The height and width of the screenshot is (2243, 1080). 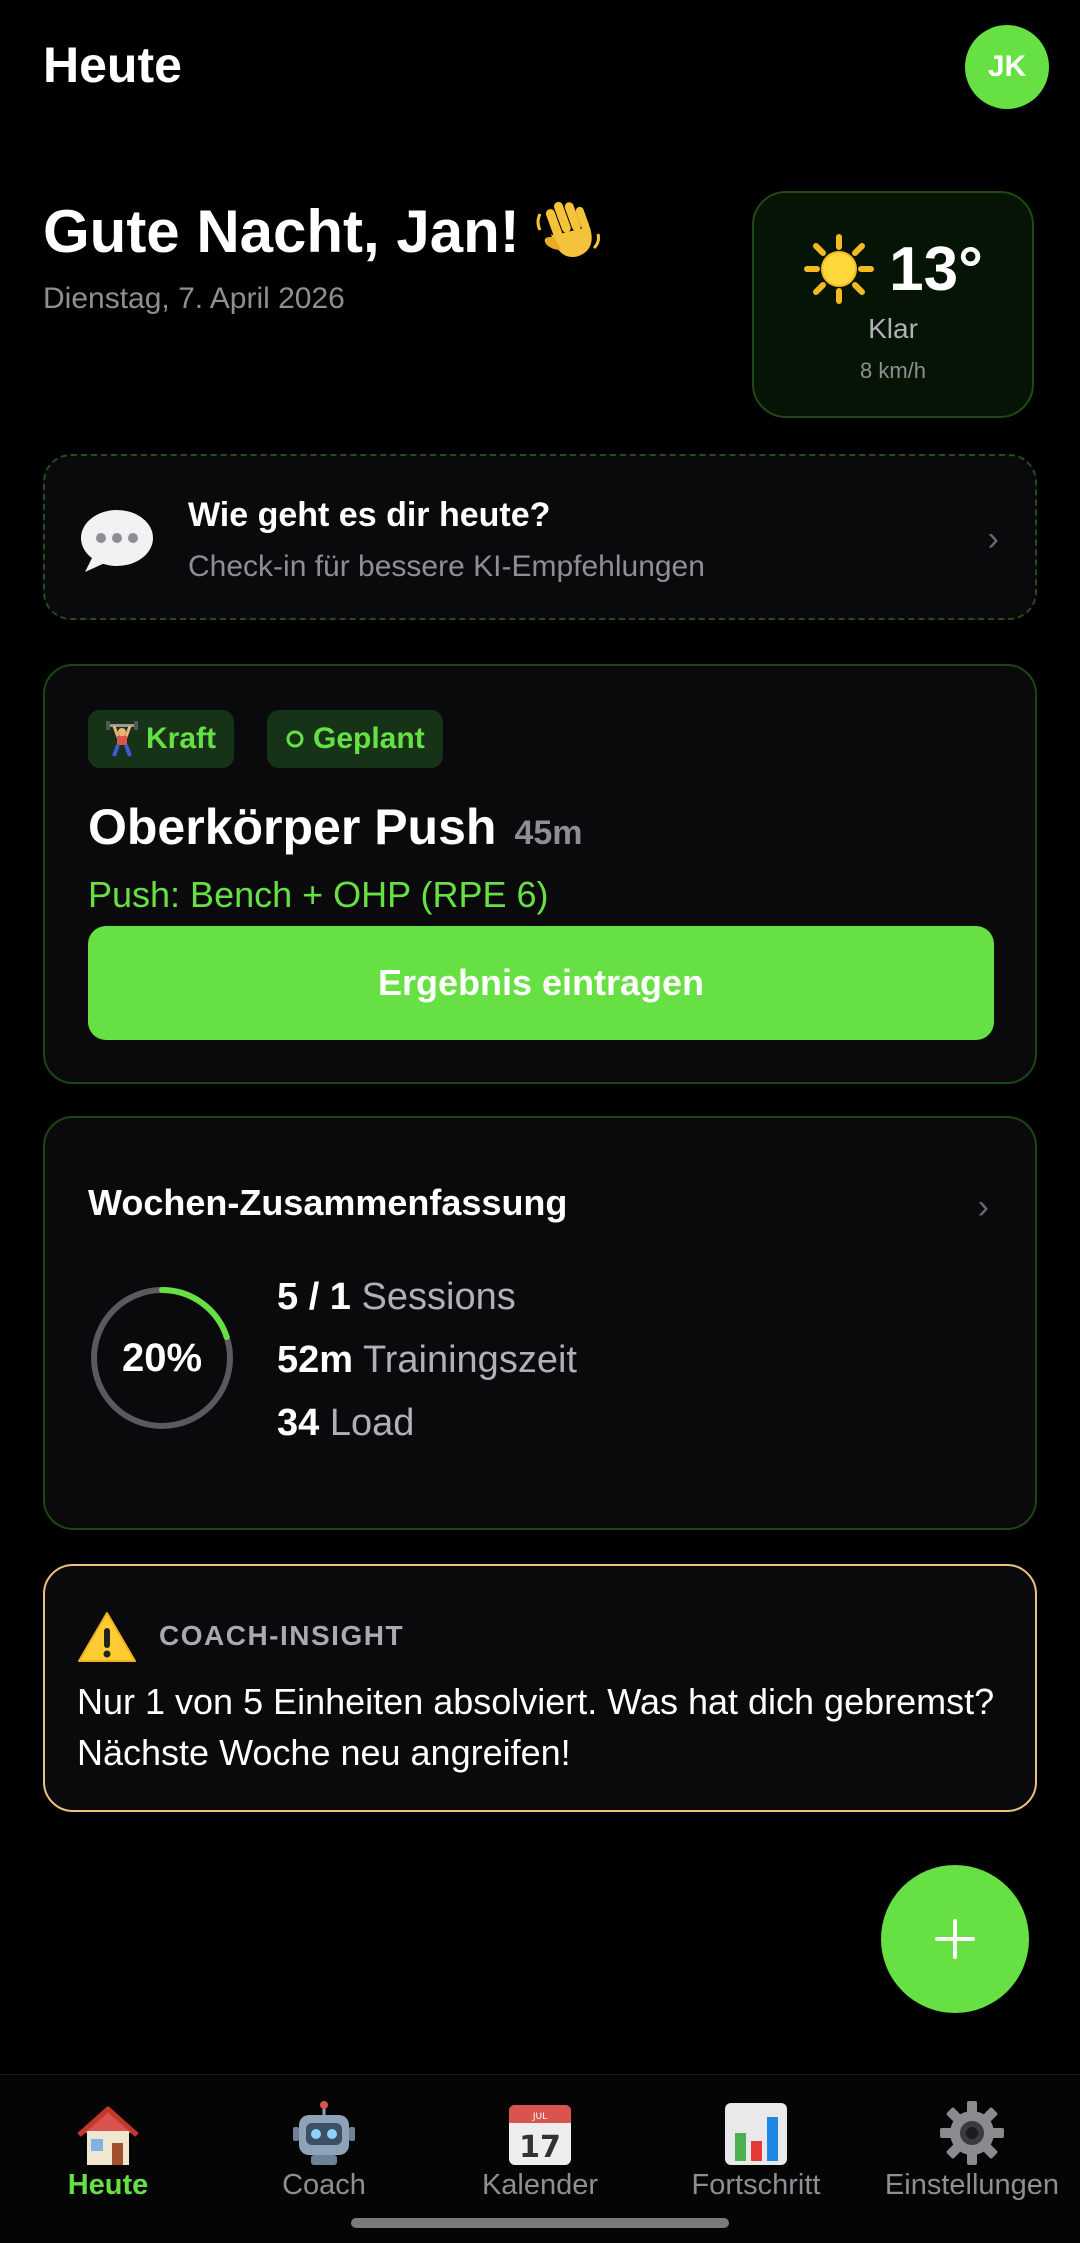 I want to click on tab-fortschritt: Fortschritt, so click(x=756, y=2150).